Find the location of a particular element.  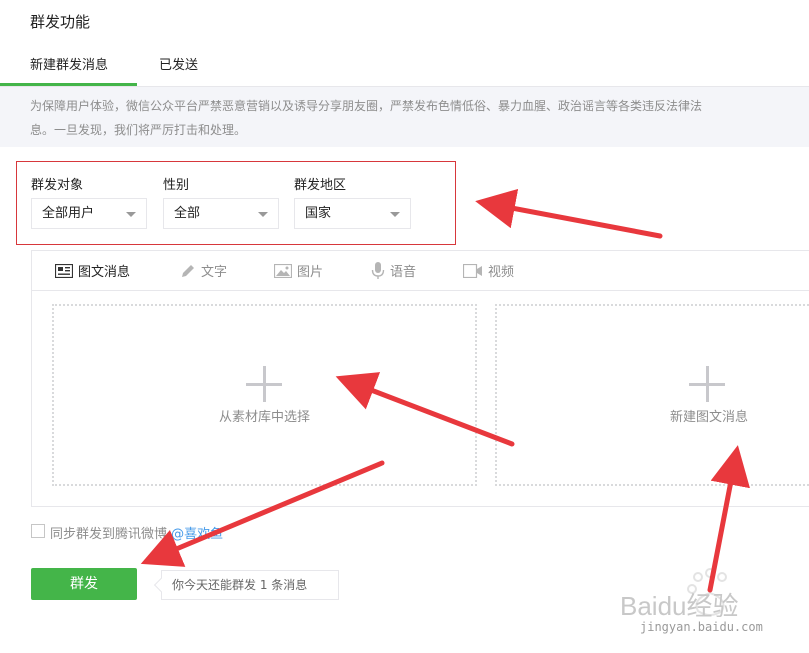

arrow-to-library-card is located at coordinates (425, 409).